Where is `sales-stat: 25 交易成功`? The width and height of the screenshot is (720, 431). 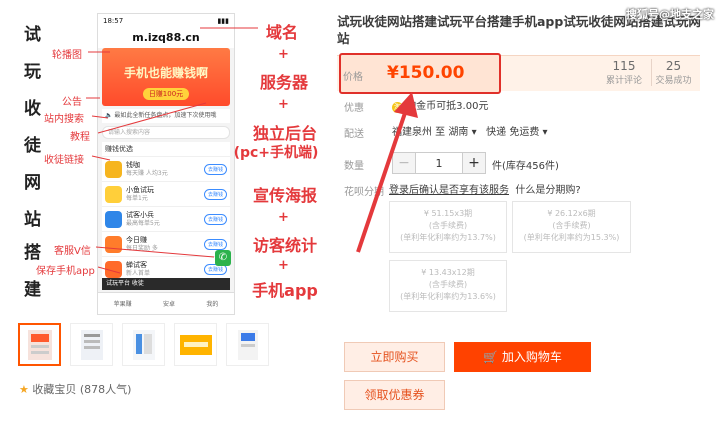 sales-stat: 25 交易成功 is located at coordinates (673, 72).